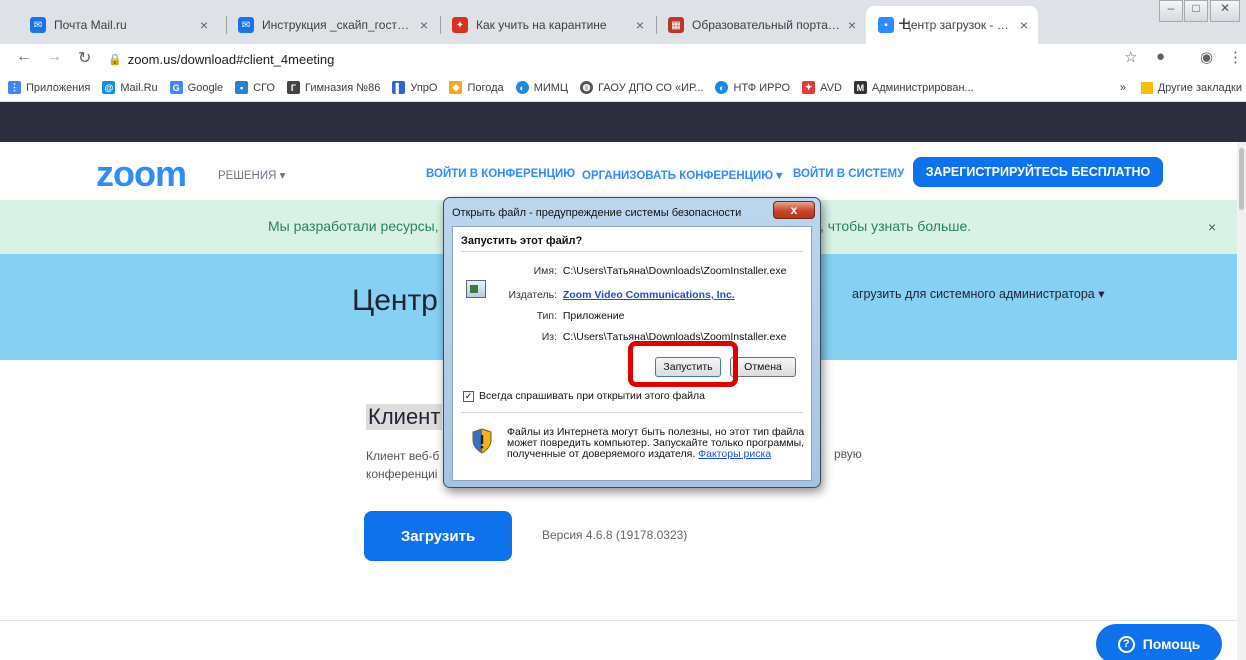 The height and width of the screenshot is (660, 1246). Describe the element at coordinates (130, 87) in the screenshot. I see `bookmark-mailru: @ Mail.Ru` at that location.